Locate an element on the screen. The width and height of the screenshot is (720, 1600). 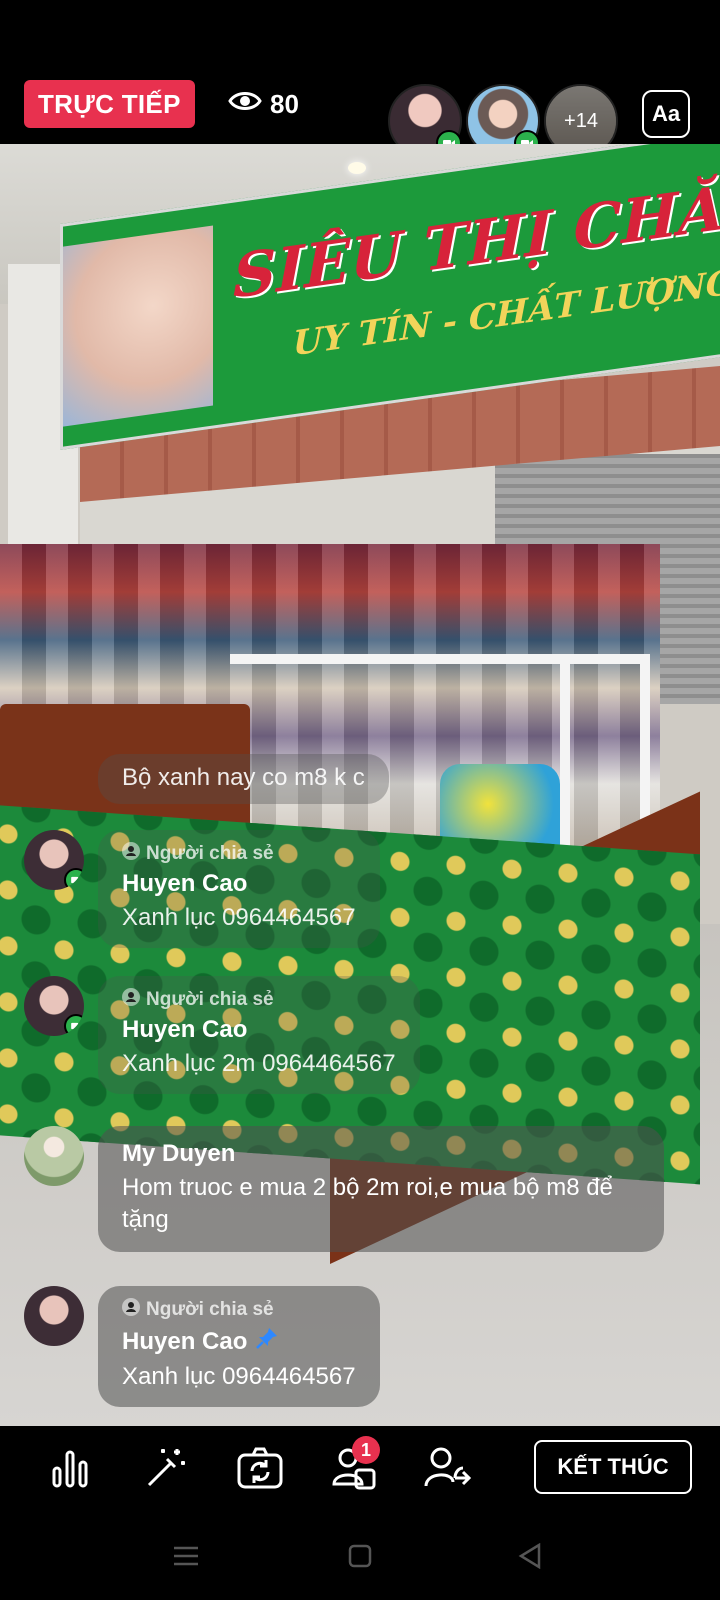
menu-icon is located at coordinates (186, 1558).